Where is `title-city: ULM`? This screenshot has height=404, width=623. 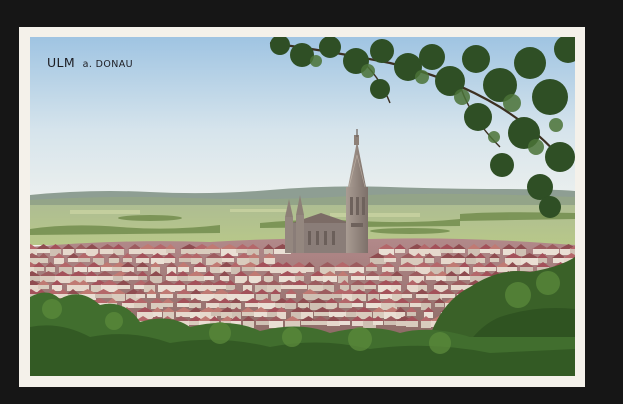 title-city: ULM is located at coordinates (61, 62).